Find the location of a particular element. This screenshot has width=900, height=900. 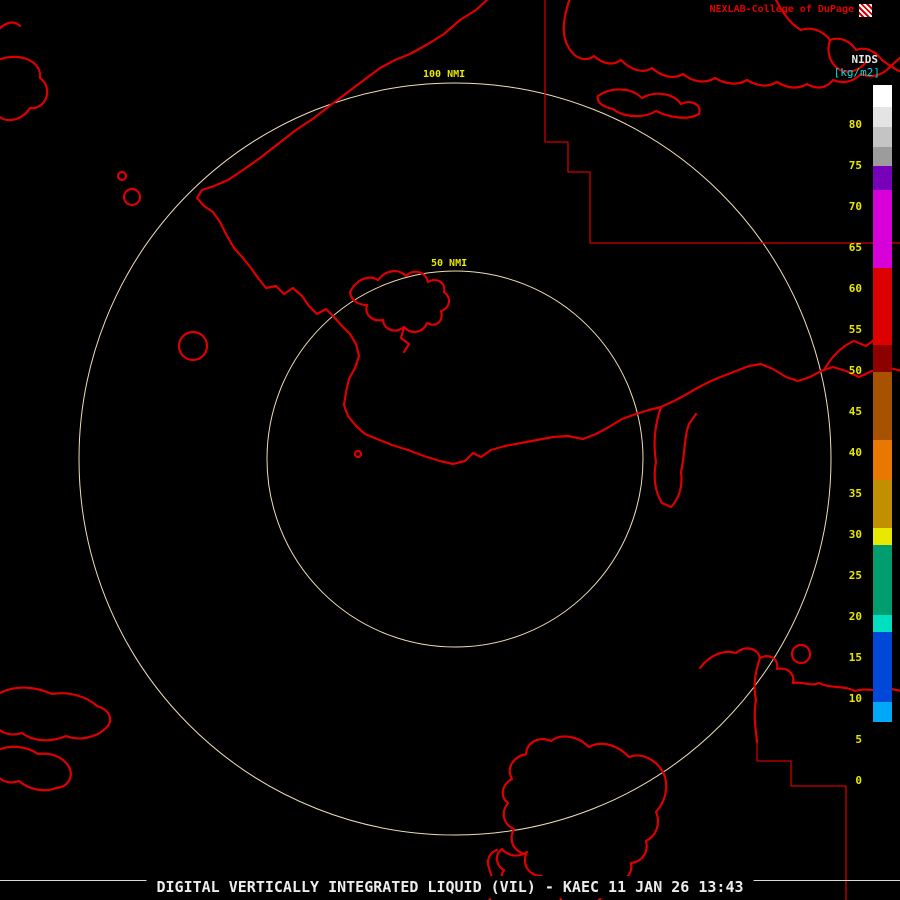

colorbar-label: 10 is located at coordinates (855, 698).